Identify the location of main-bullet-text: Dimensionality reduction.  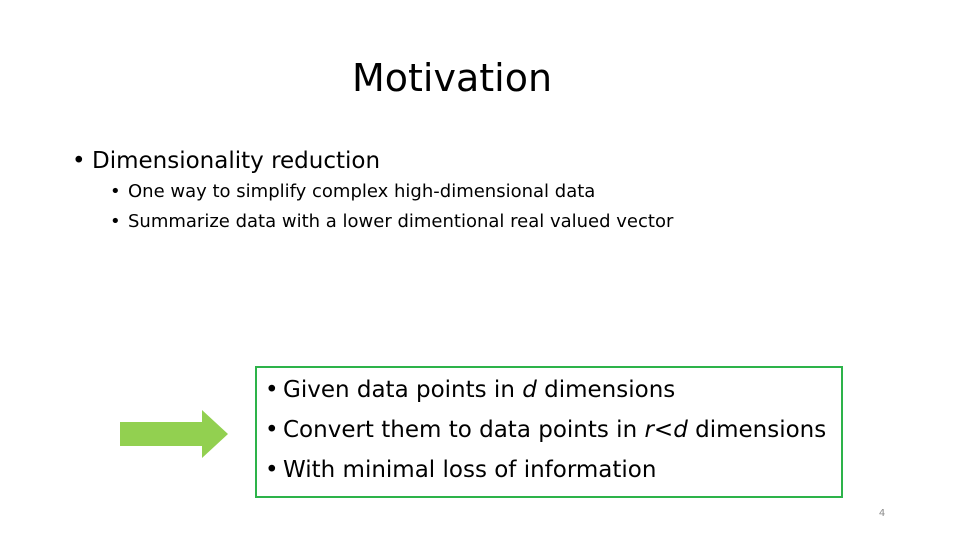
(236, 161).